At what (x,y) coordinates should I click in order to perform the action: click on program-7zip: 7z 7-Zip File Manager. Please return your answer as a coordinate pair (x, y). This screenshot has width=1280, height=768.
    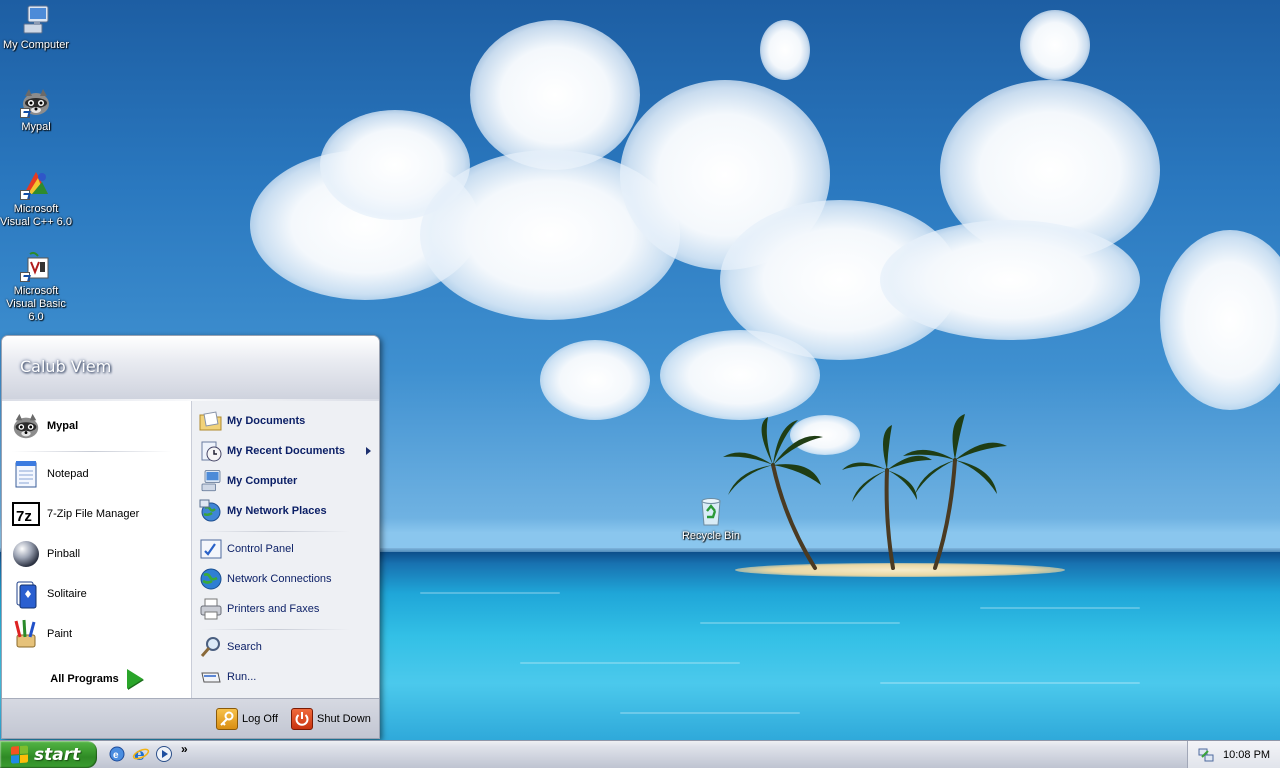
    Looking at the image, I should click on (96, 514).